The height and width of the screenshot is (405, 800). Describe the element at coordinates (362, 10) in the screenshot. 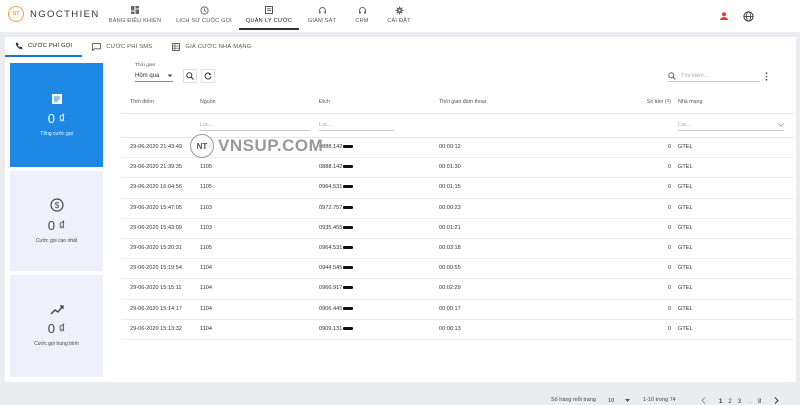

I see `headphones-icon` at that location.